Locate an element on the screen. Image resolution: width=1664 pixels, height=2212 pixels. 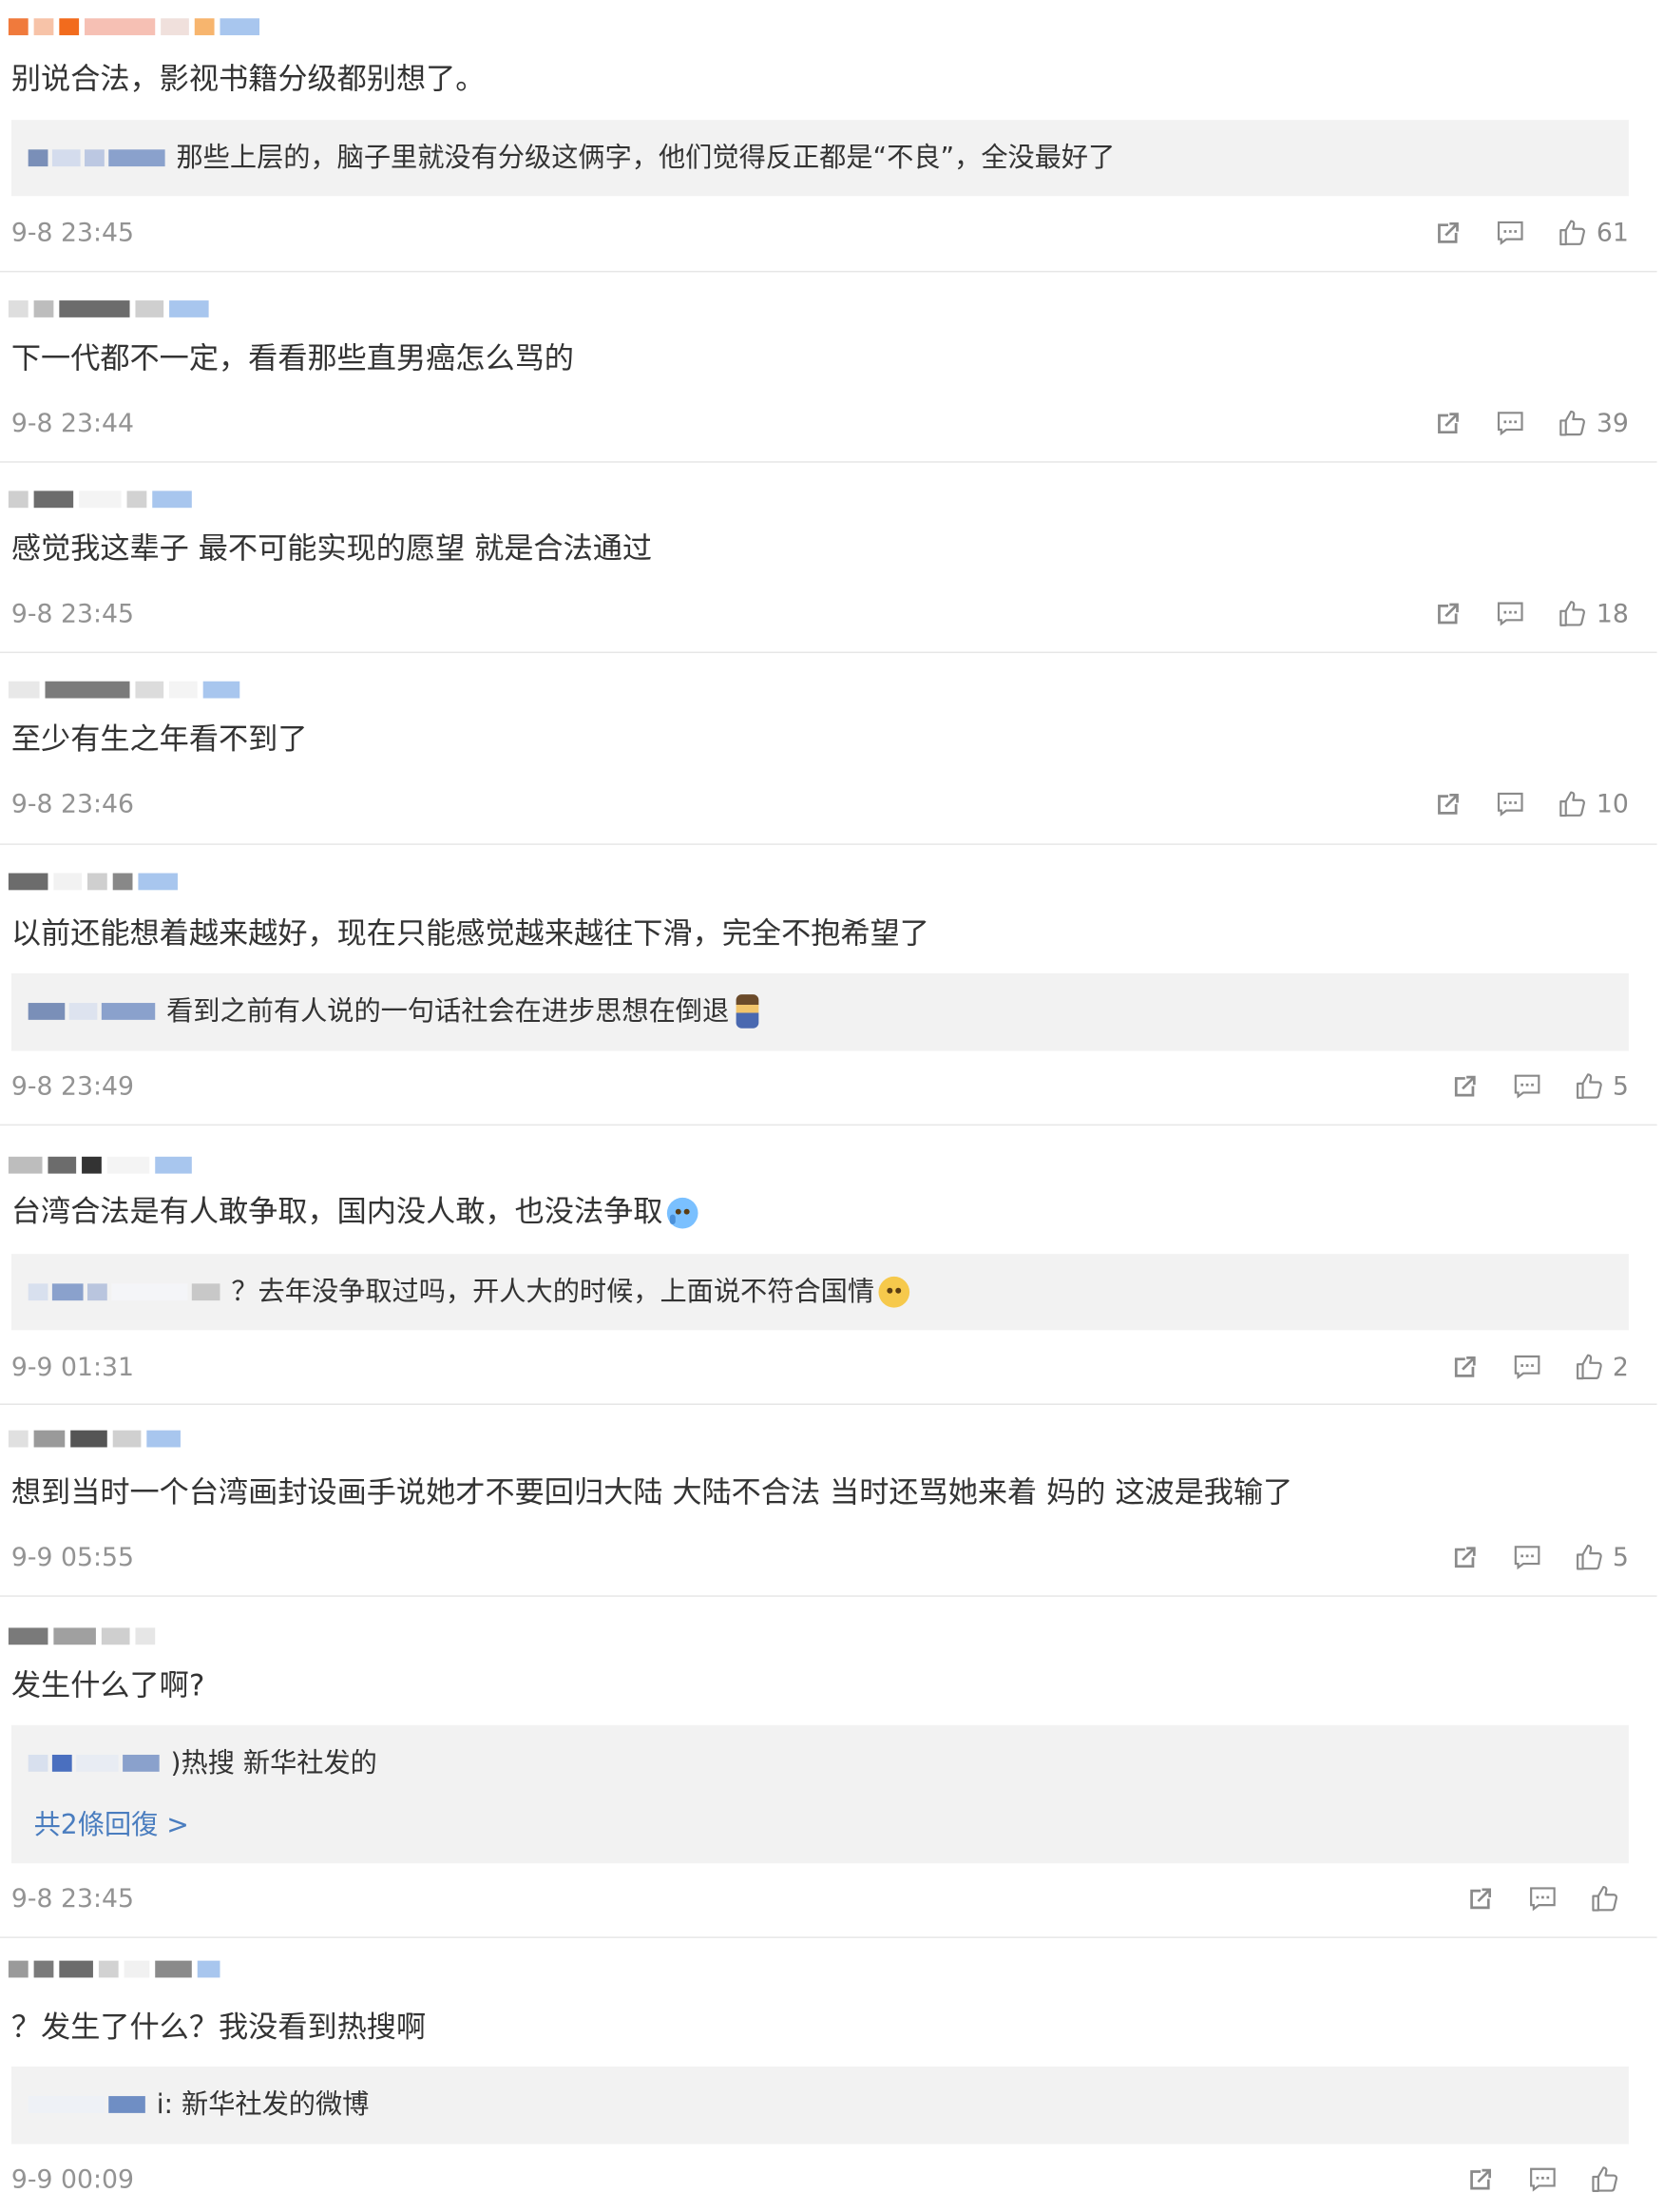
like-button: 18 is located at coordinates (1593, 613).